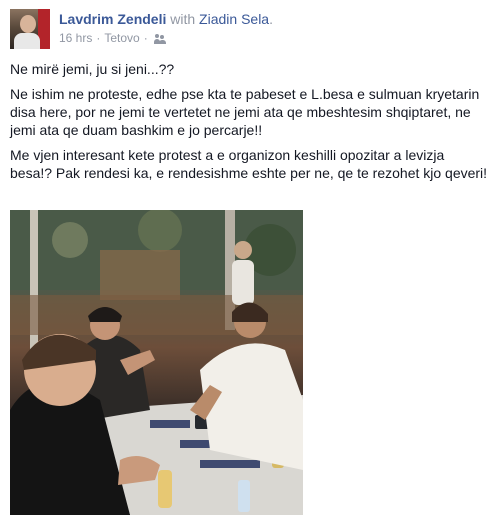 This screenshot has width=499, height=515. Describe the element at coordinates (121, 38) in the screenshot. I see `post-location: Tetovo` at that location.